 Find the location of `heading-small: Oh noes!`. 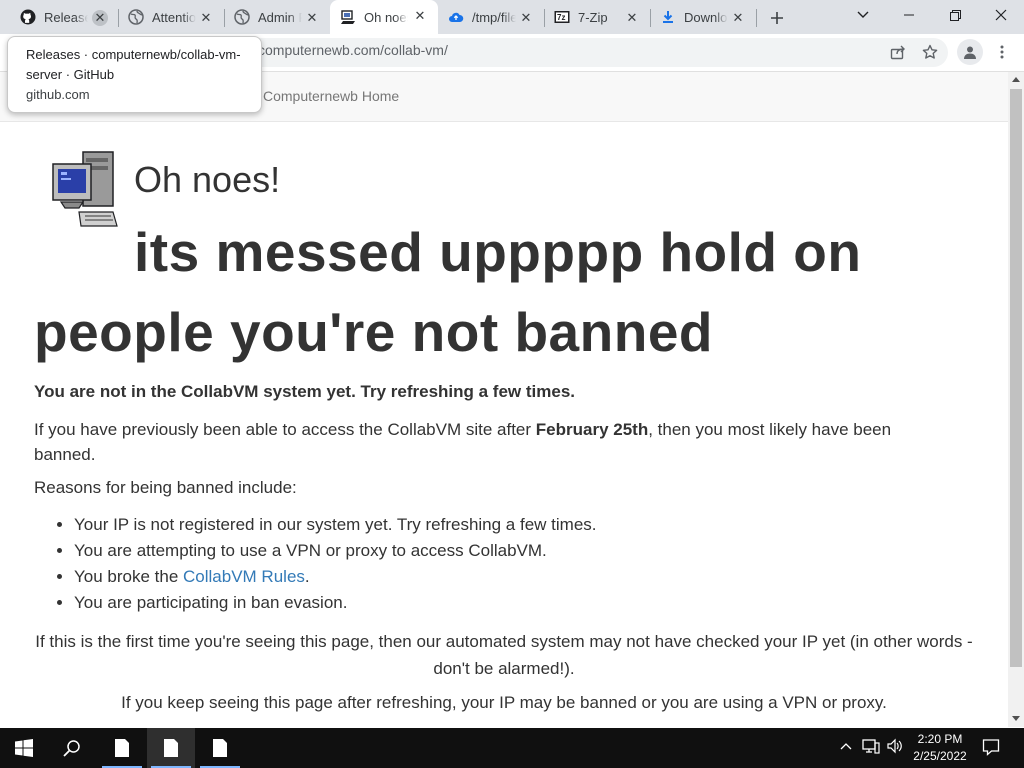

heading-small: Oh noes! is located at coordinates (207, 179).